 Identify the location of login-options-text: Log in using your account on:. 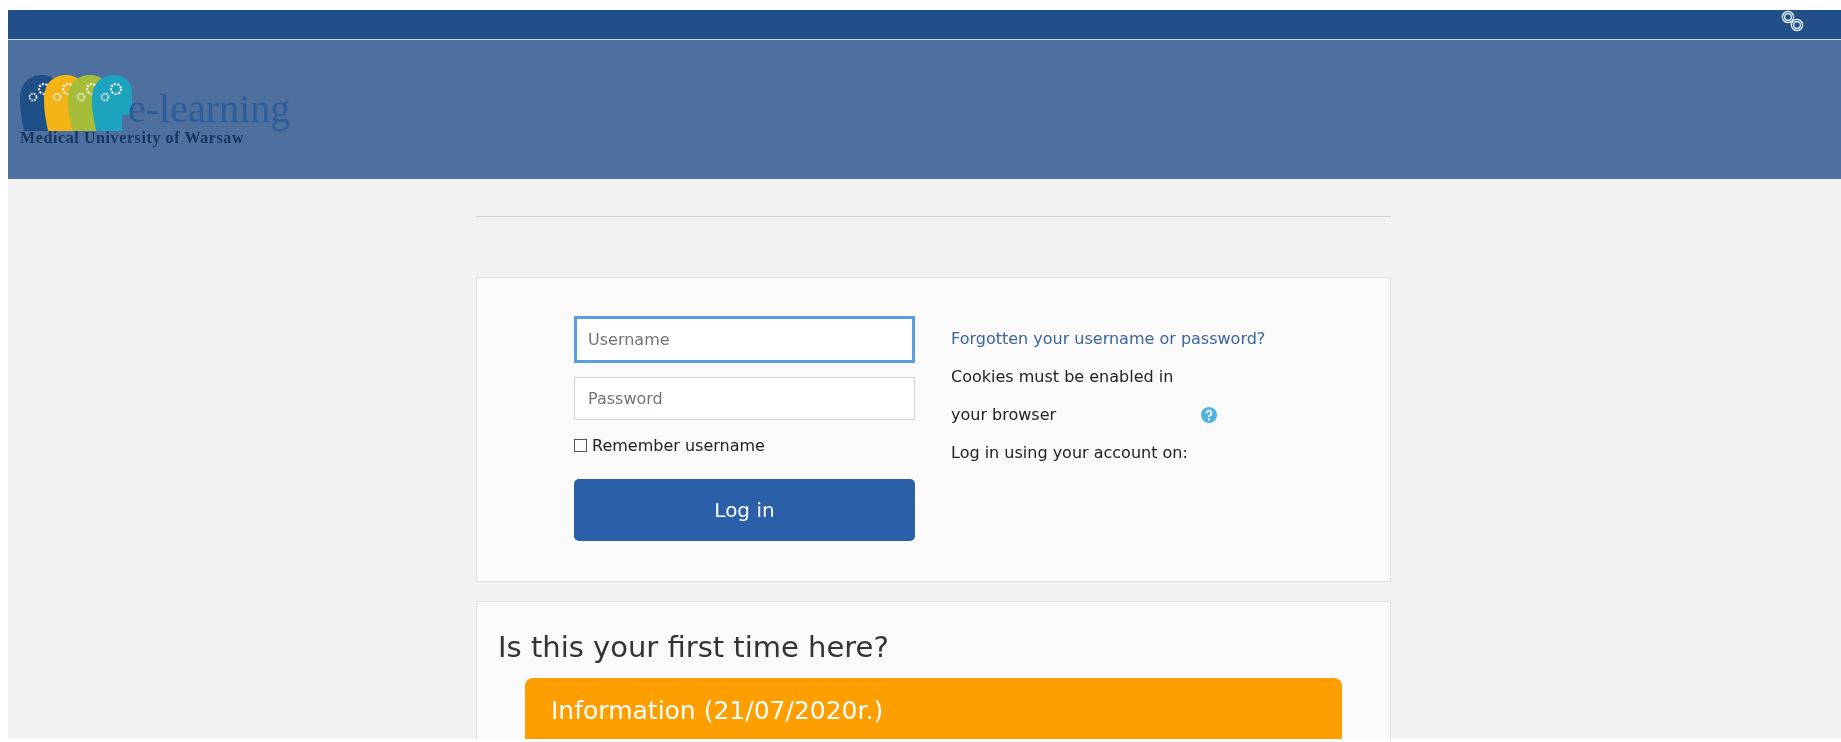
(1070, 453).